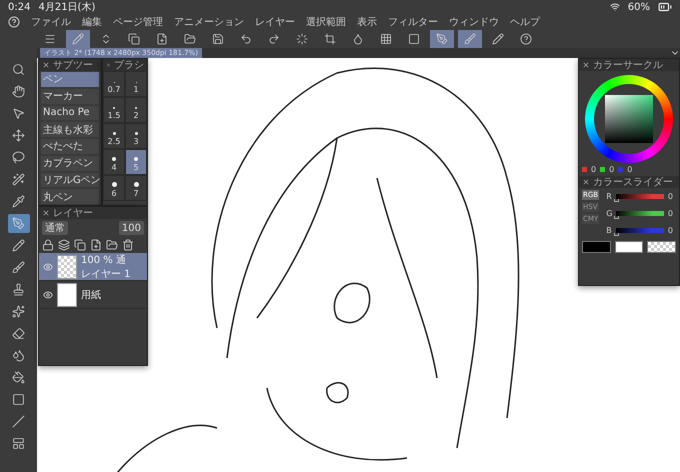 The width and height of the screenshot is (680, 472). Describe the element at coordinates (48, 295) in the screenshot. I see `visibility-icon` at that location.